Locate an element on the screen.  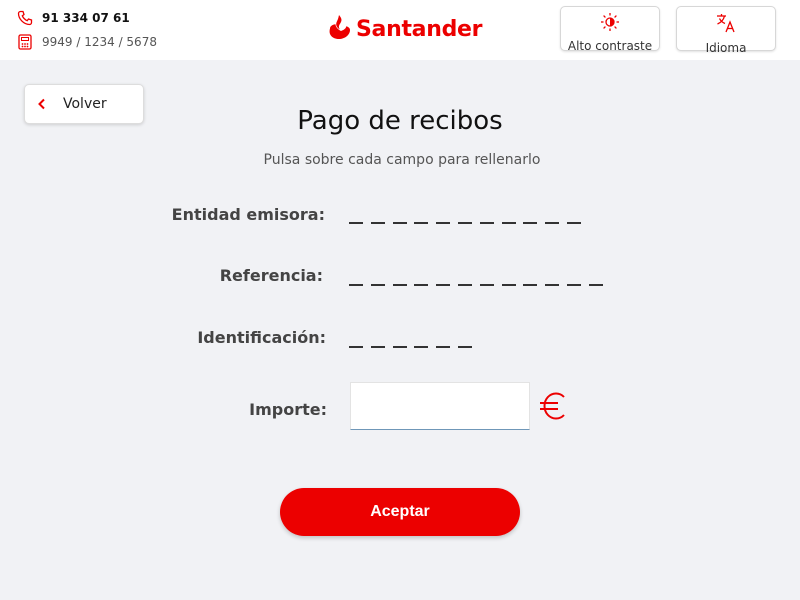
sun-contrast-icon is located at coordinates (610, 24).